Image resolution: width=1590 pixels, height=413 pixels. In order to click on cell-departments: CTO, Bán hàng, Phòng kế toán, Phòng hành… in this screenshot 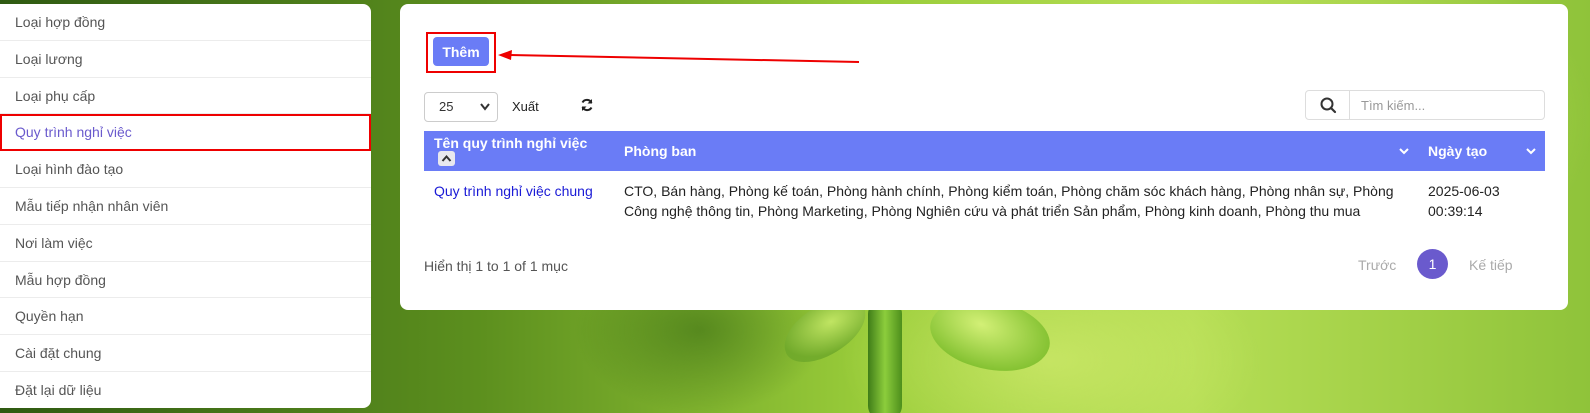, I will do `click(1009, 201)`.